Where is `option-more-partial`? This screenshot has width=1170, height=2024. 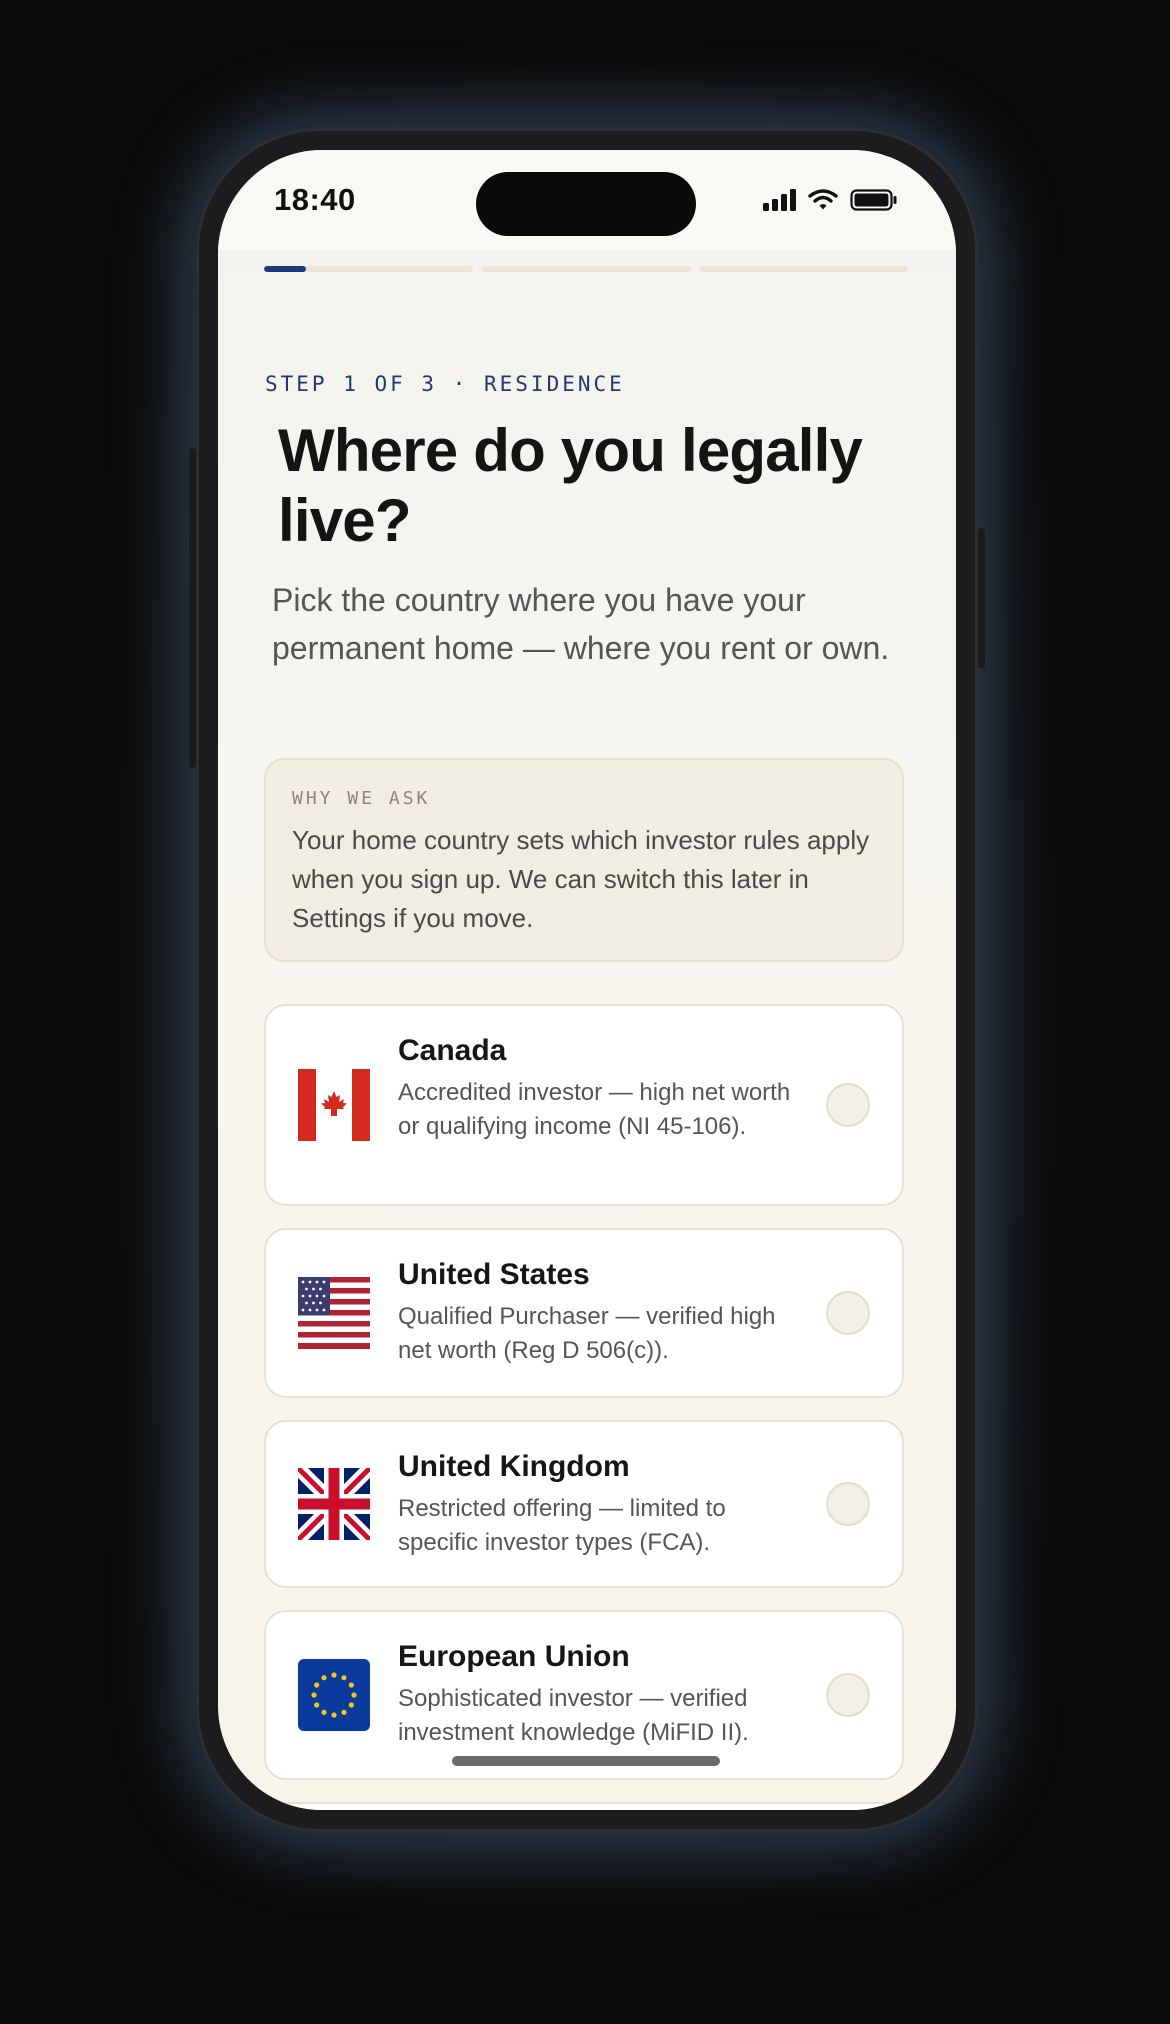 option-more-partial is located at coordinates (584, 1806).